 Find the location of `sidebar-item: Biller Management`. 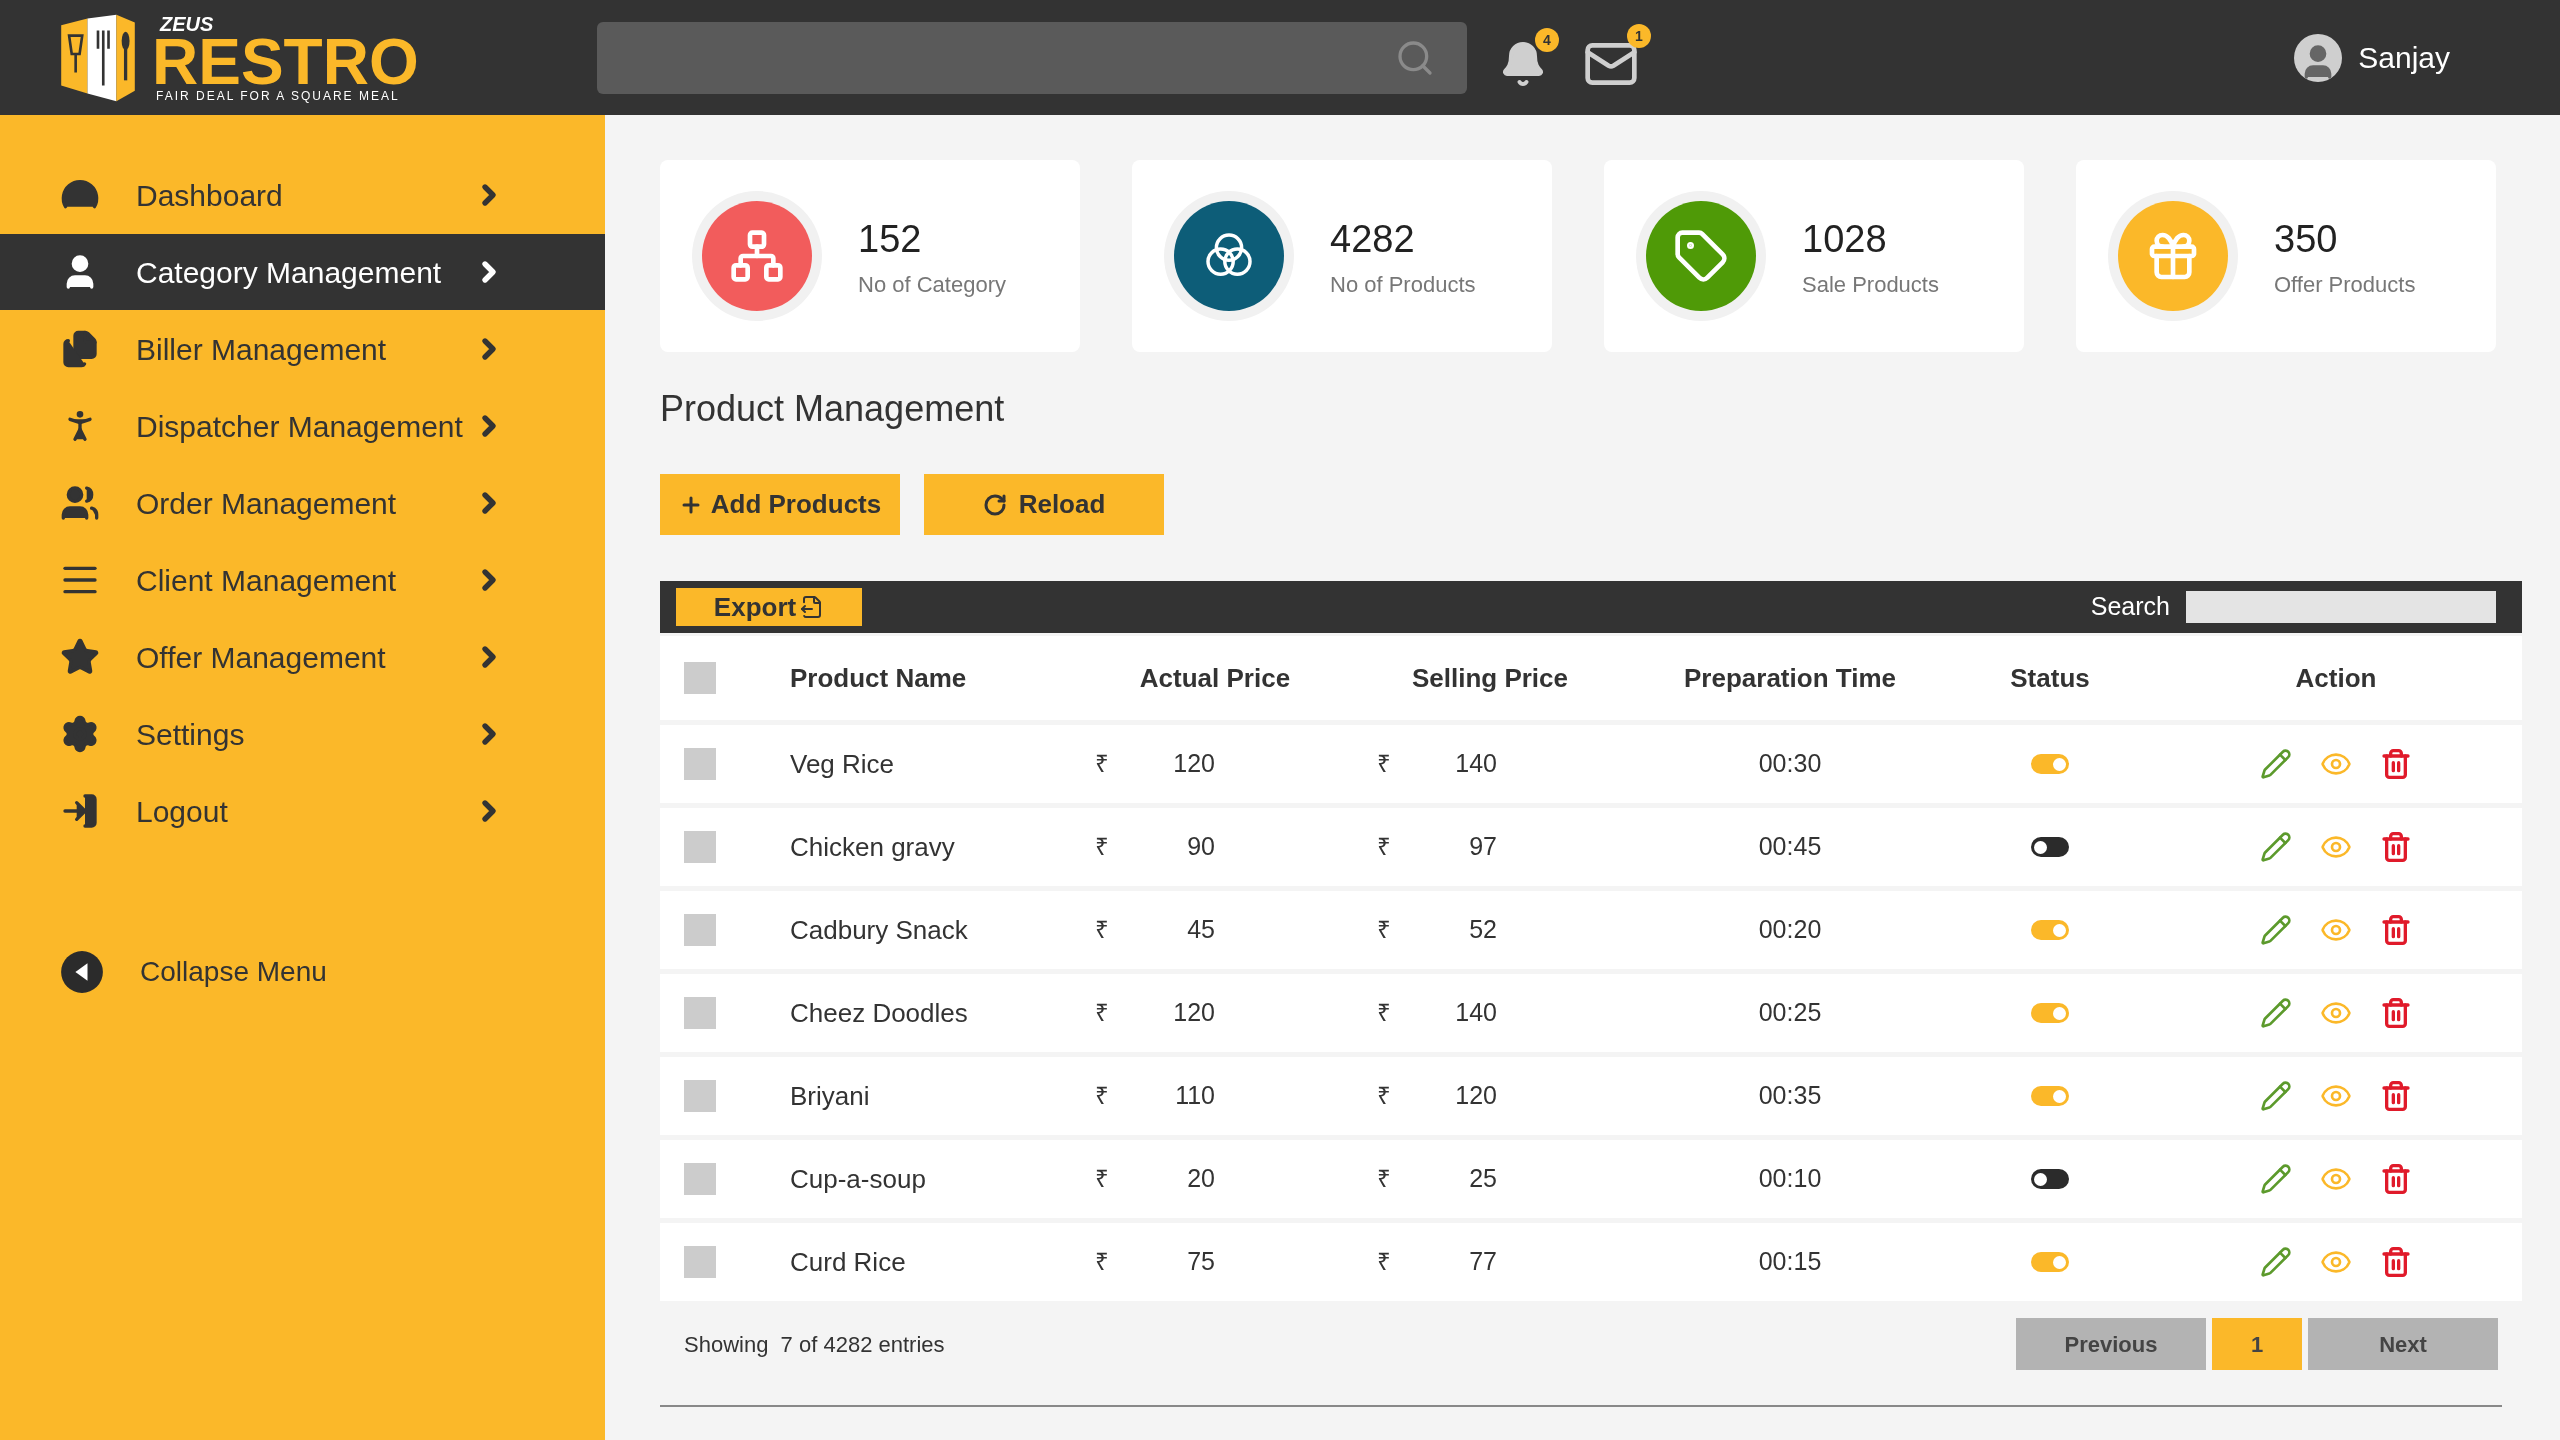

sidebar-item: Biller Management is located at coordinates (302, 349).